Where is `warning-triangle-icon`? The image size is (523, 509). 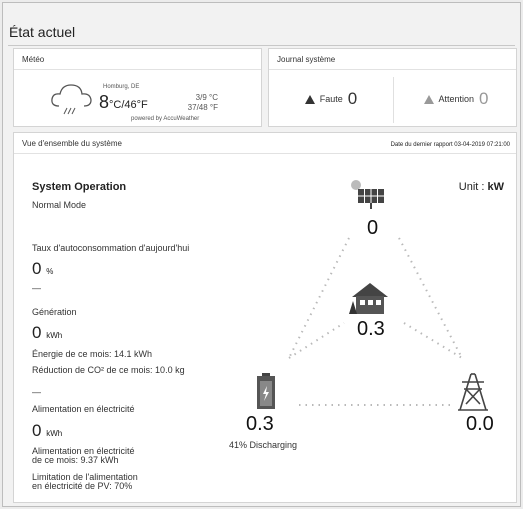
warning-triangle-icon is located at coordinates (309, 99).